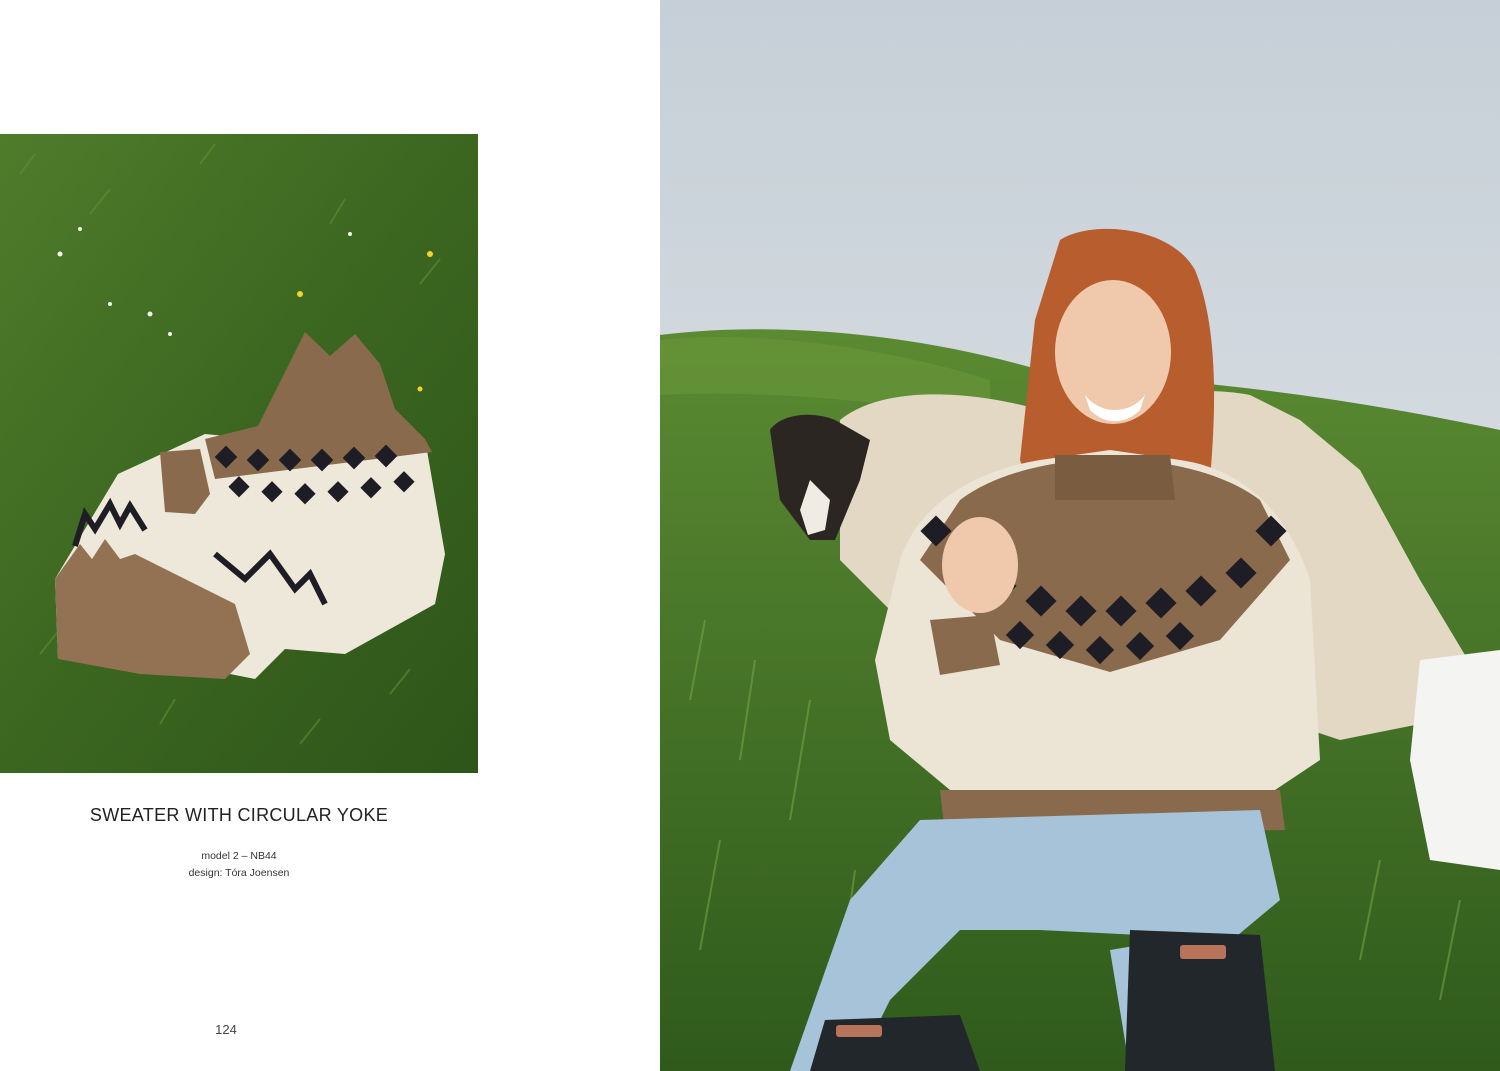 The image size is (1500, 1071). I want to click on pattern-title: SWEATER WITH CIRCULAR YOKE, so click(239, 815).